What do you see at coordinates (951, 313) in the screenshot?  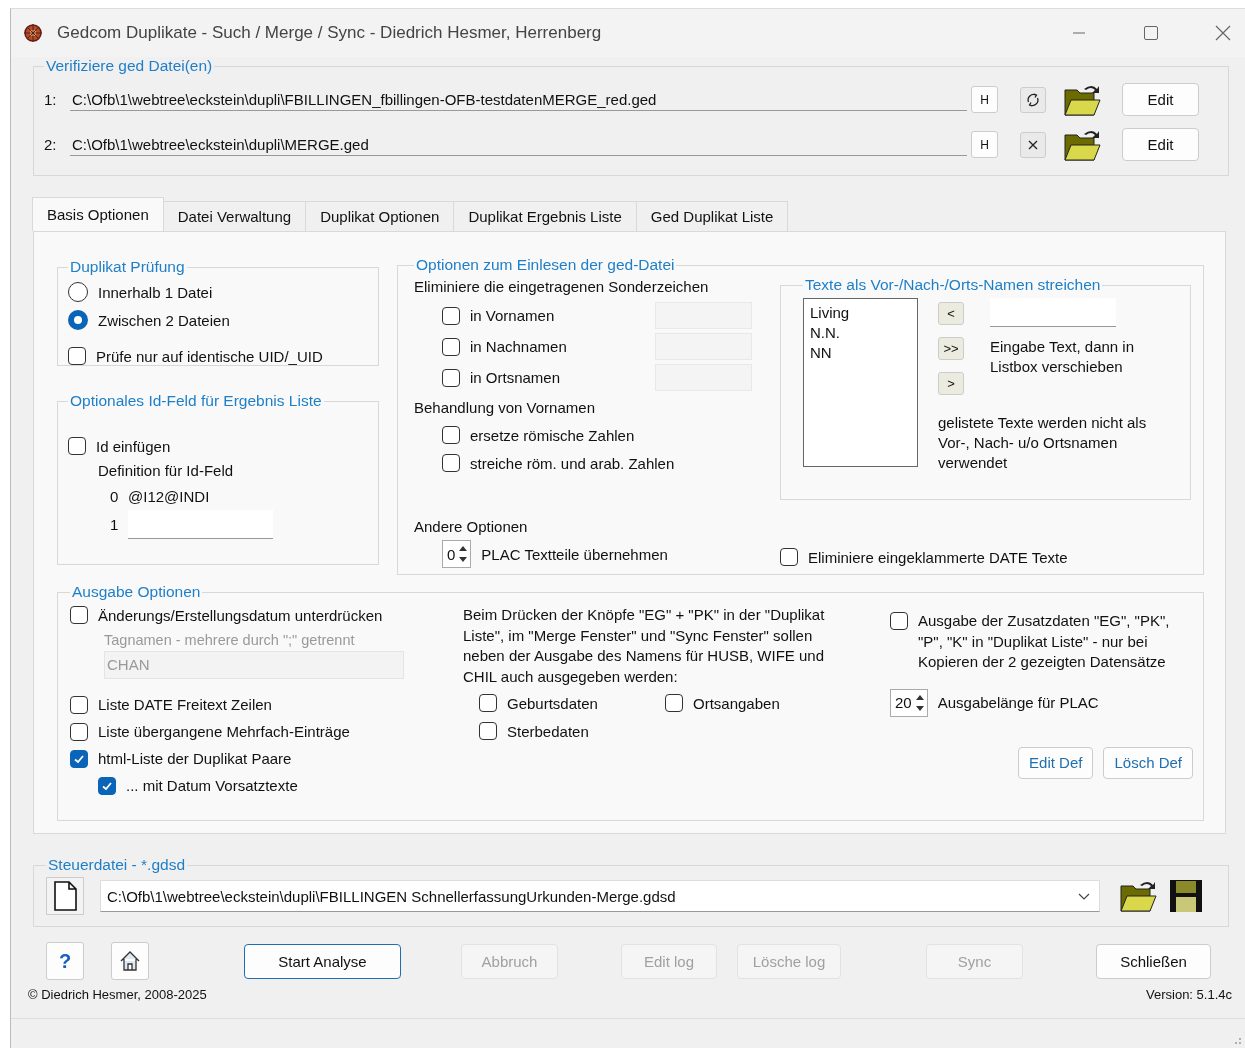 I see `arrow-button: <` at bounding box center [951, 313].